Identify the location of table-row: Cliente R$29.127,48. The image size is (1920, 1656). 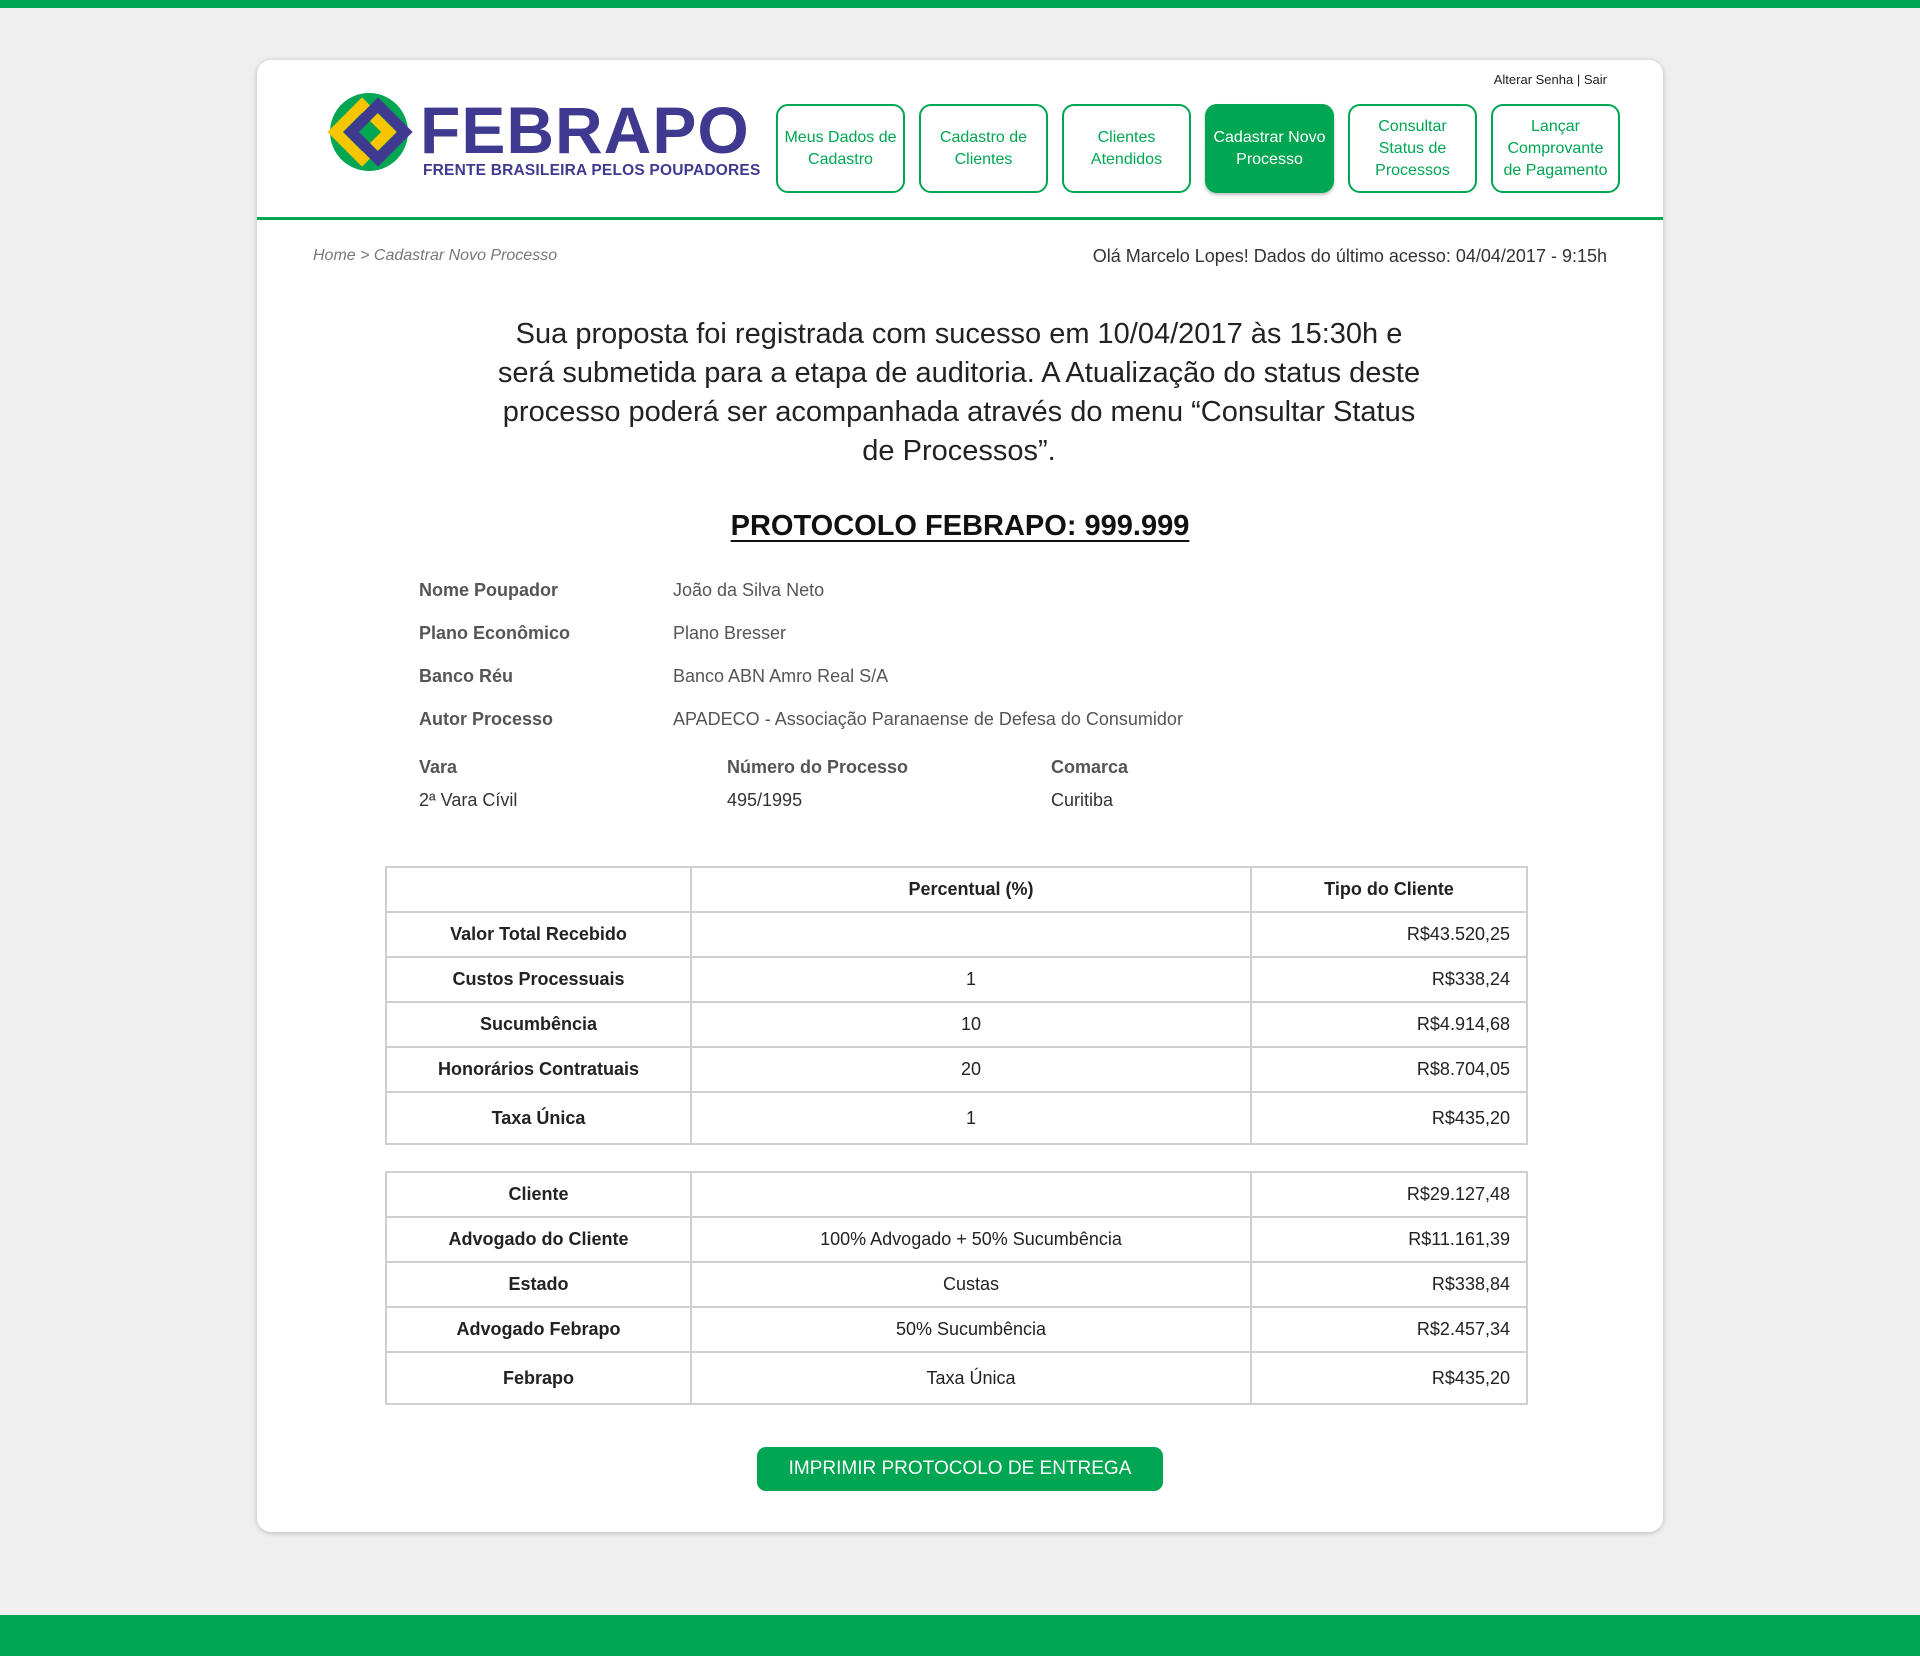
(956, 1194).